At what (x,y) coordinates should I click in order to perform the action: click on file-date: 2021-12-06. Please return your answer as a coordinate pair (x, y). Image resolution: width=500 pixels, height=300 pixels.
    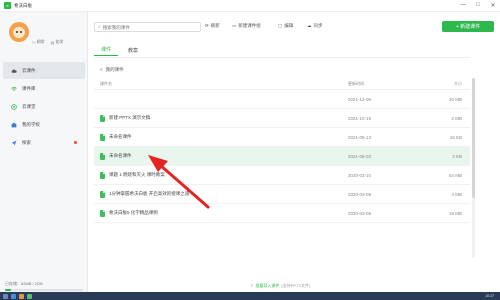
    Looking at the image, I should click on (360, 99).